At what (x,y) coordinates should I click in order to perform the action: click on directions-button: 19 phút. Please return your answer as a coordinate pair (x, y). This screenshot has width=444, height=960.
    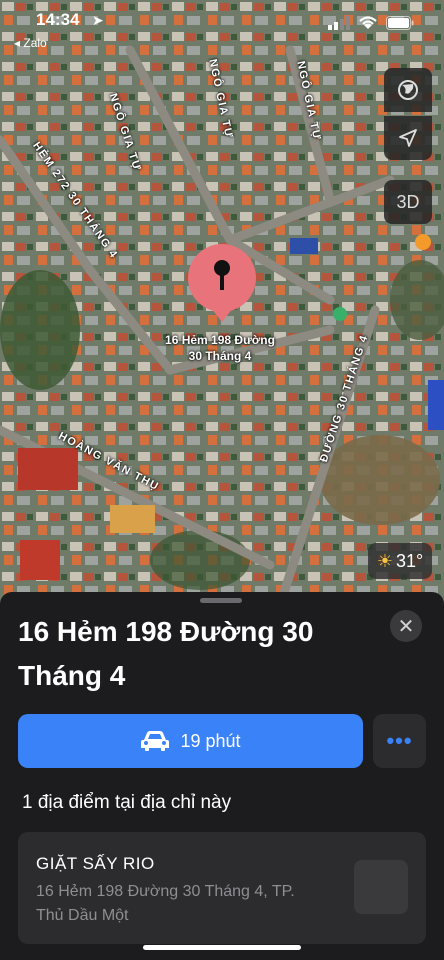
    Looking at the image, I should click on (190, 741).